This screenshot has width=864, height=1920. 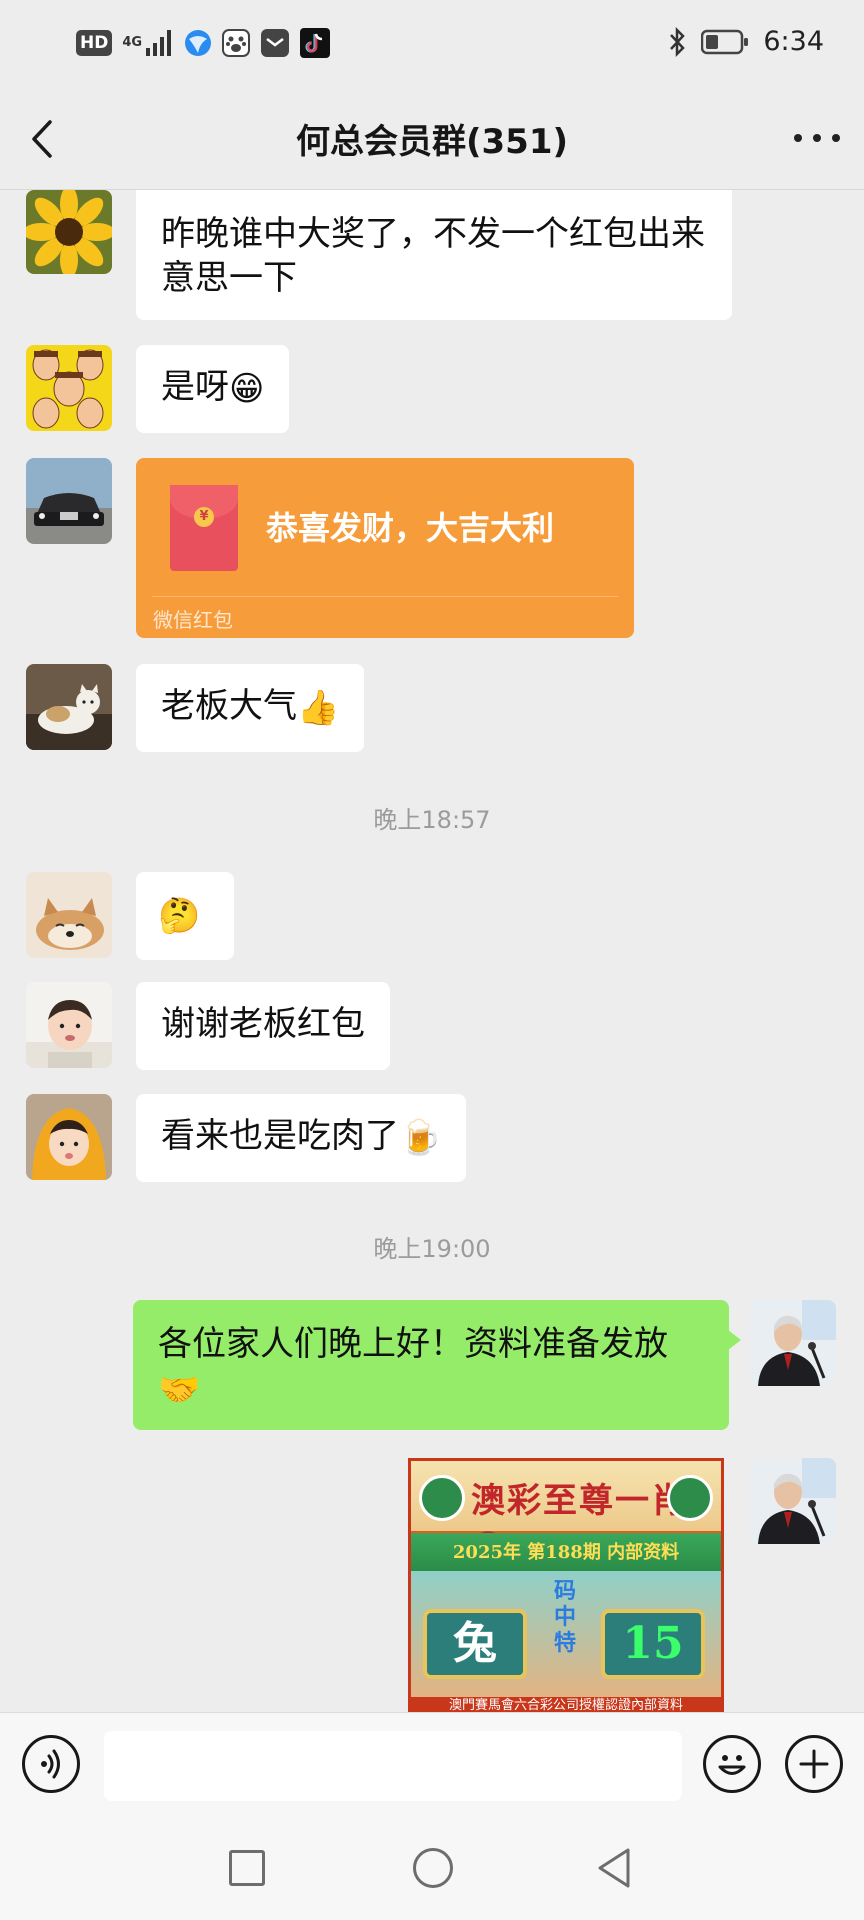 I want to click on message-bubble: 看来也是吃肉了🍺, so click(x=301, y=1138).